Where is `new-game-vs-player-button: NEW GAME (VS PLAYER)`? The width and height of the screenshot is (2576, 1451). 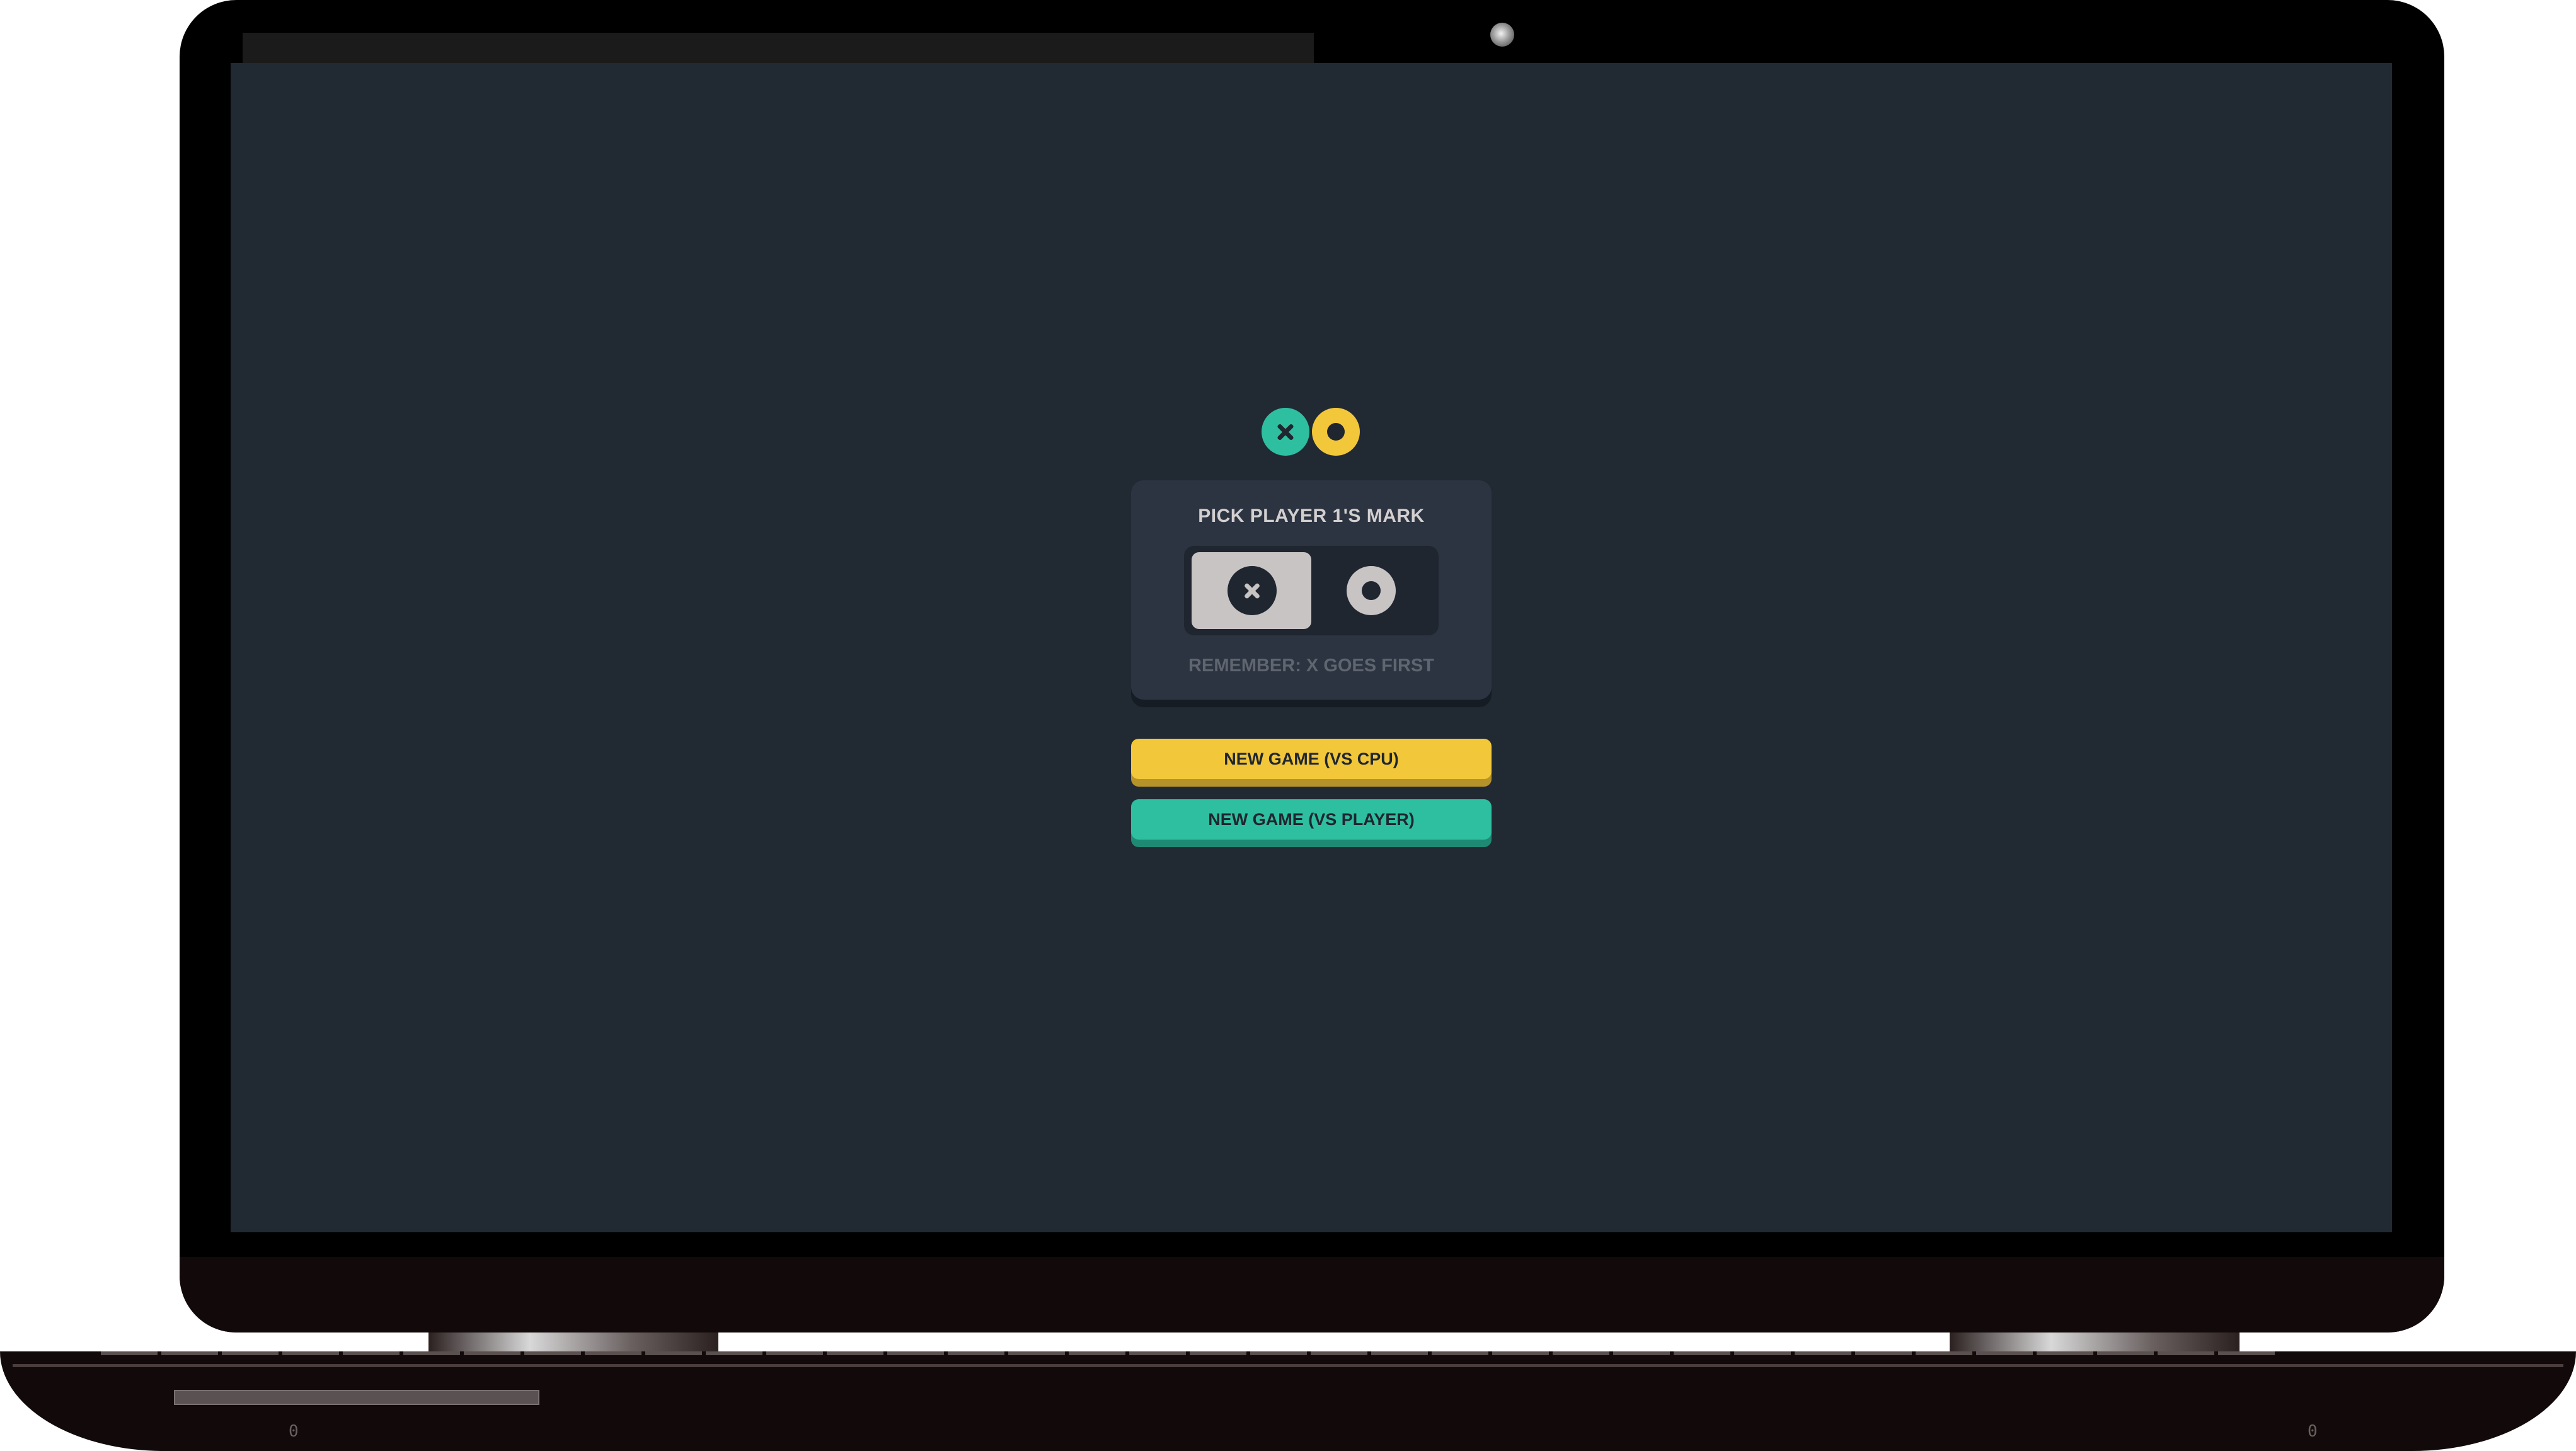
new-game-vs-player-button: NEW GAME (VS PLAYER) is located at coordinates (1311, 820).